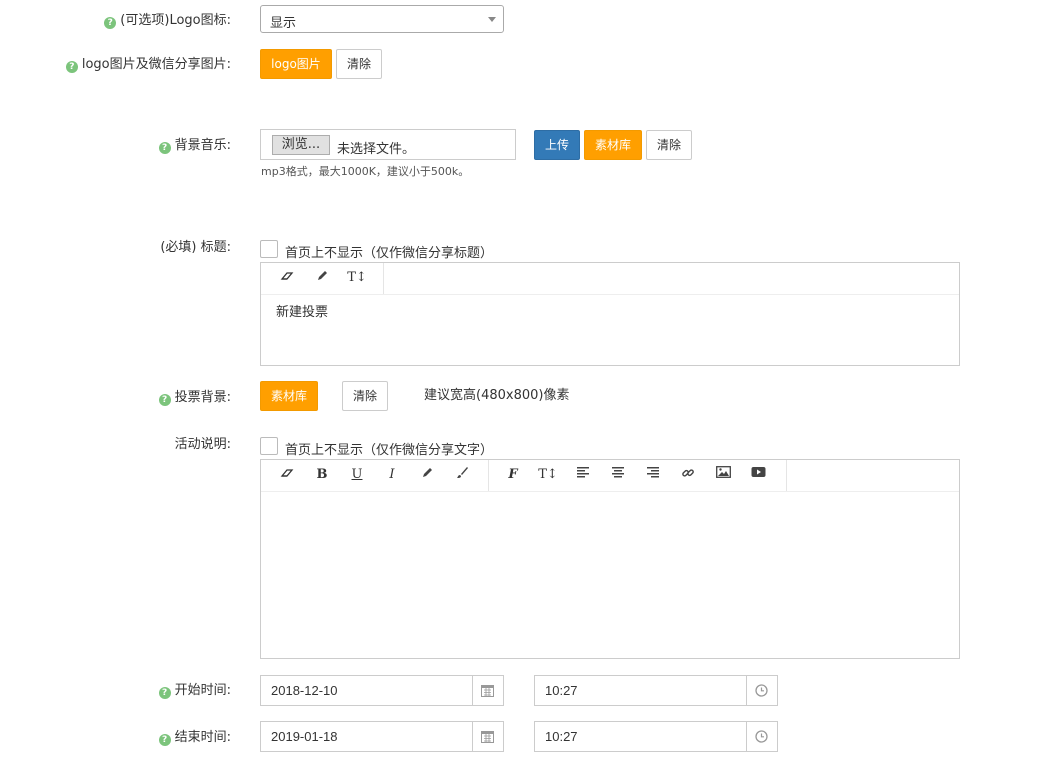  I want to click on file-status: 未选择文件。, so click(376, 149).